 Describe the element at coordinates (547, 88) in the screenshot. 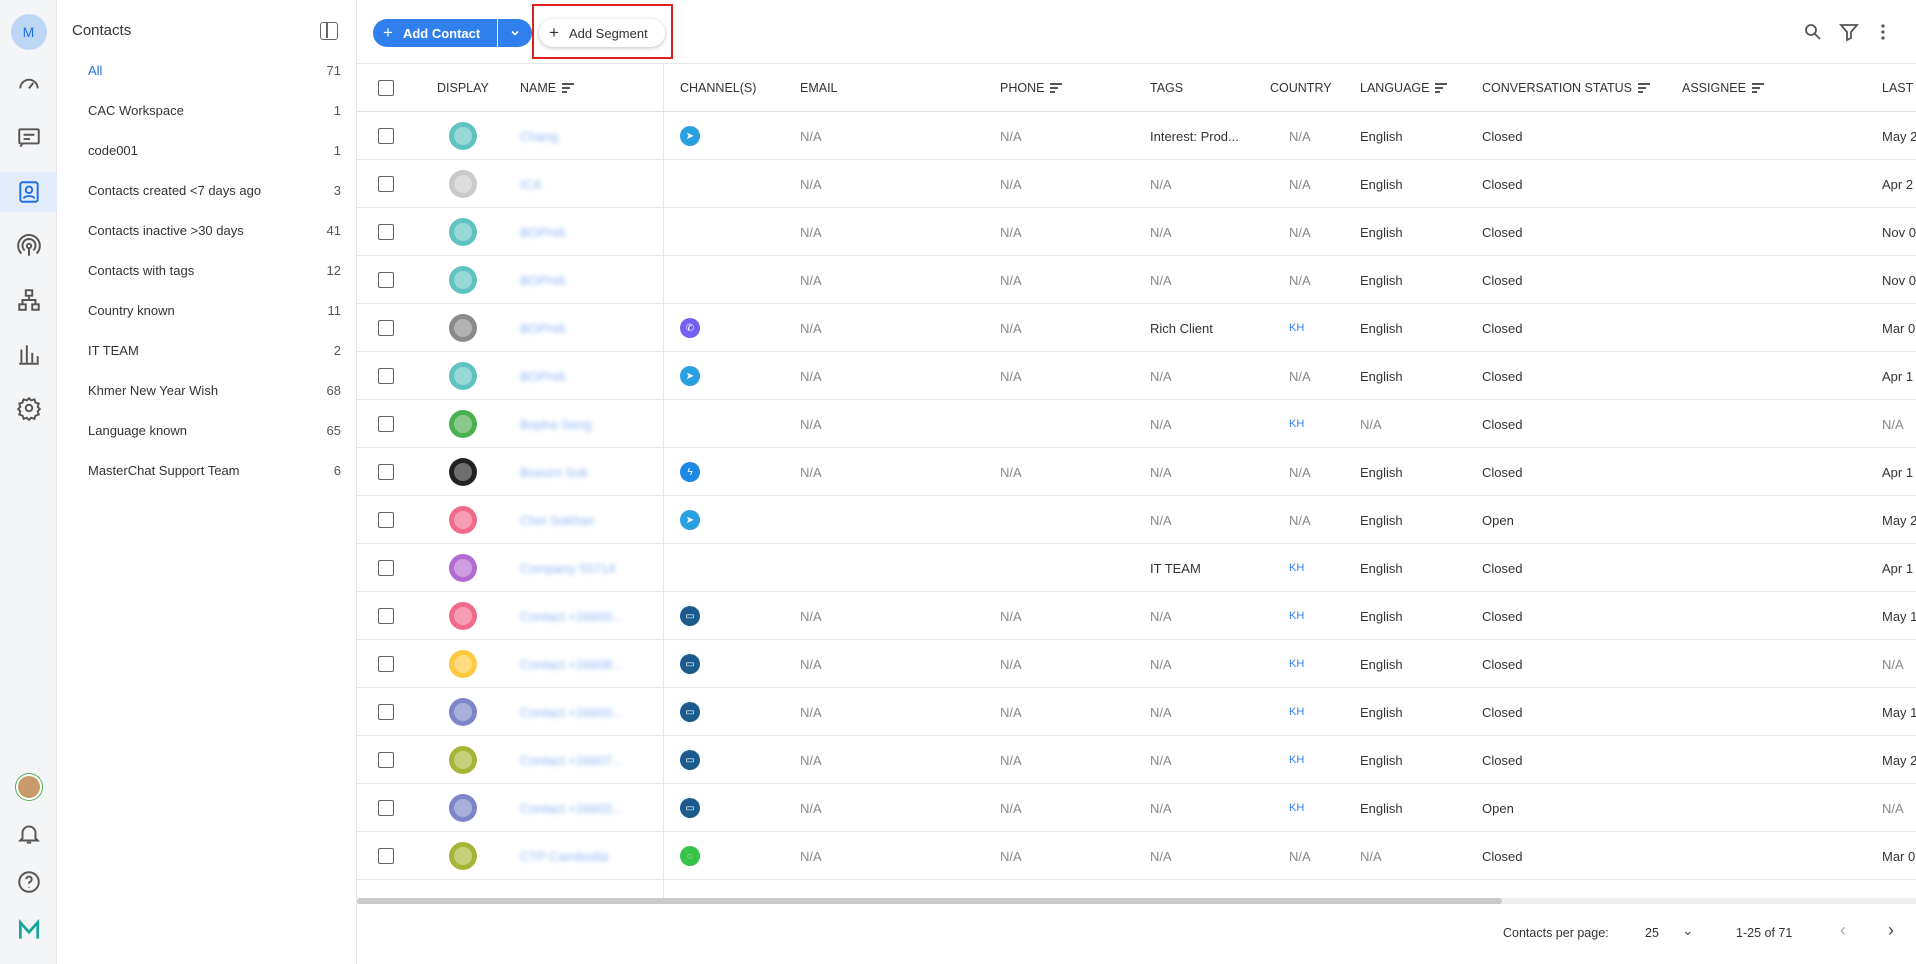

I see `col-name: NAME` at that location.